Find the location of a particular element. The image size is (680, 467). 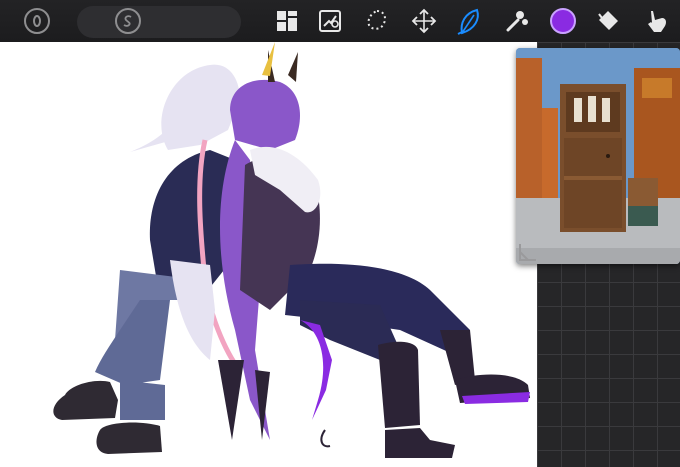

leaf-brush-icon is located at coordinates (470, 21).